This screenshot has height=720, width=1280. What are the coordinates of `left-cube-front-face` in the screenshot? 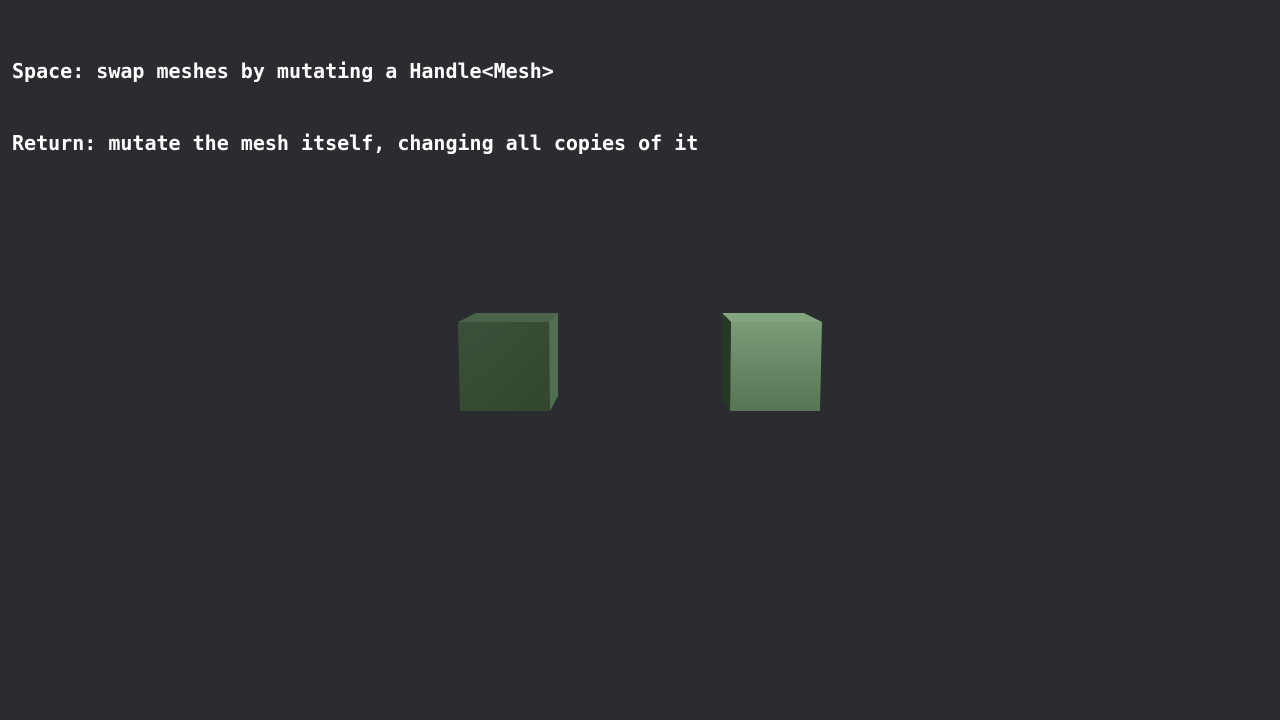 It's located at (504, 366).